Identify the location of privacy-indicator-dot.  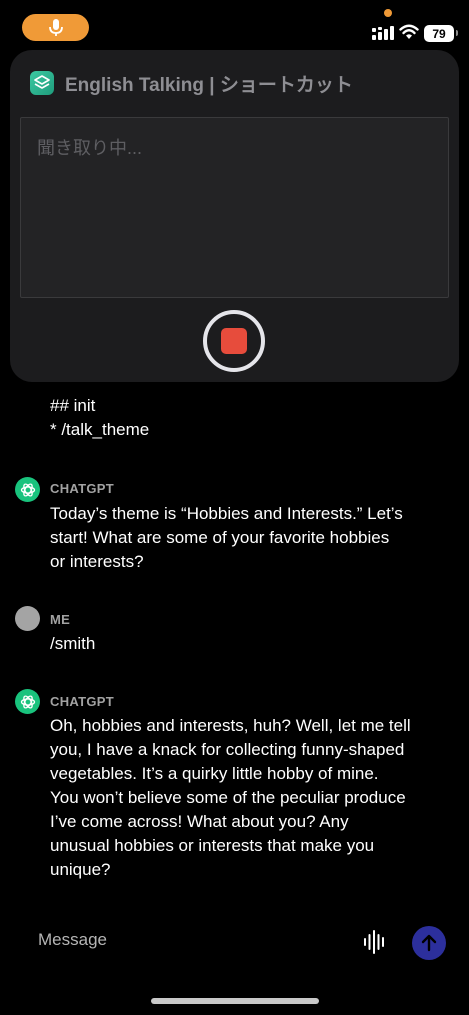
(388, 13).